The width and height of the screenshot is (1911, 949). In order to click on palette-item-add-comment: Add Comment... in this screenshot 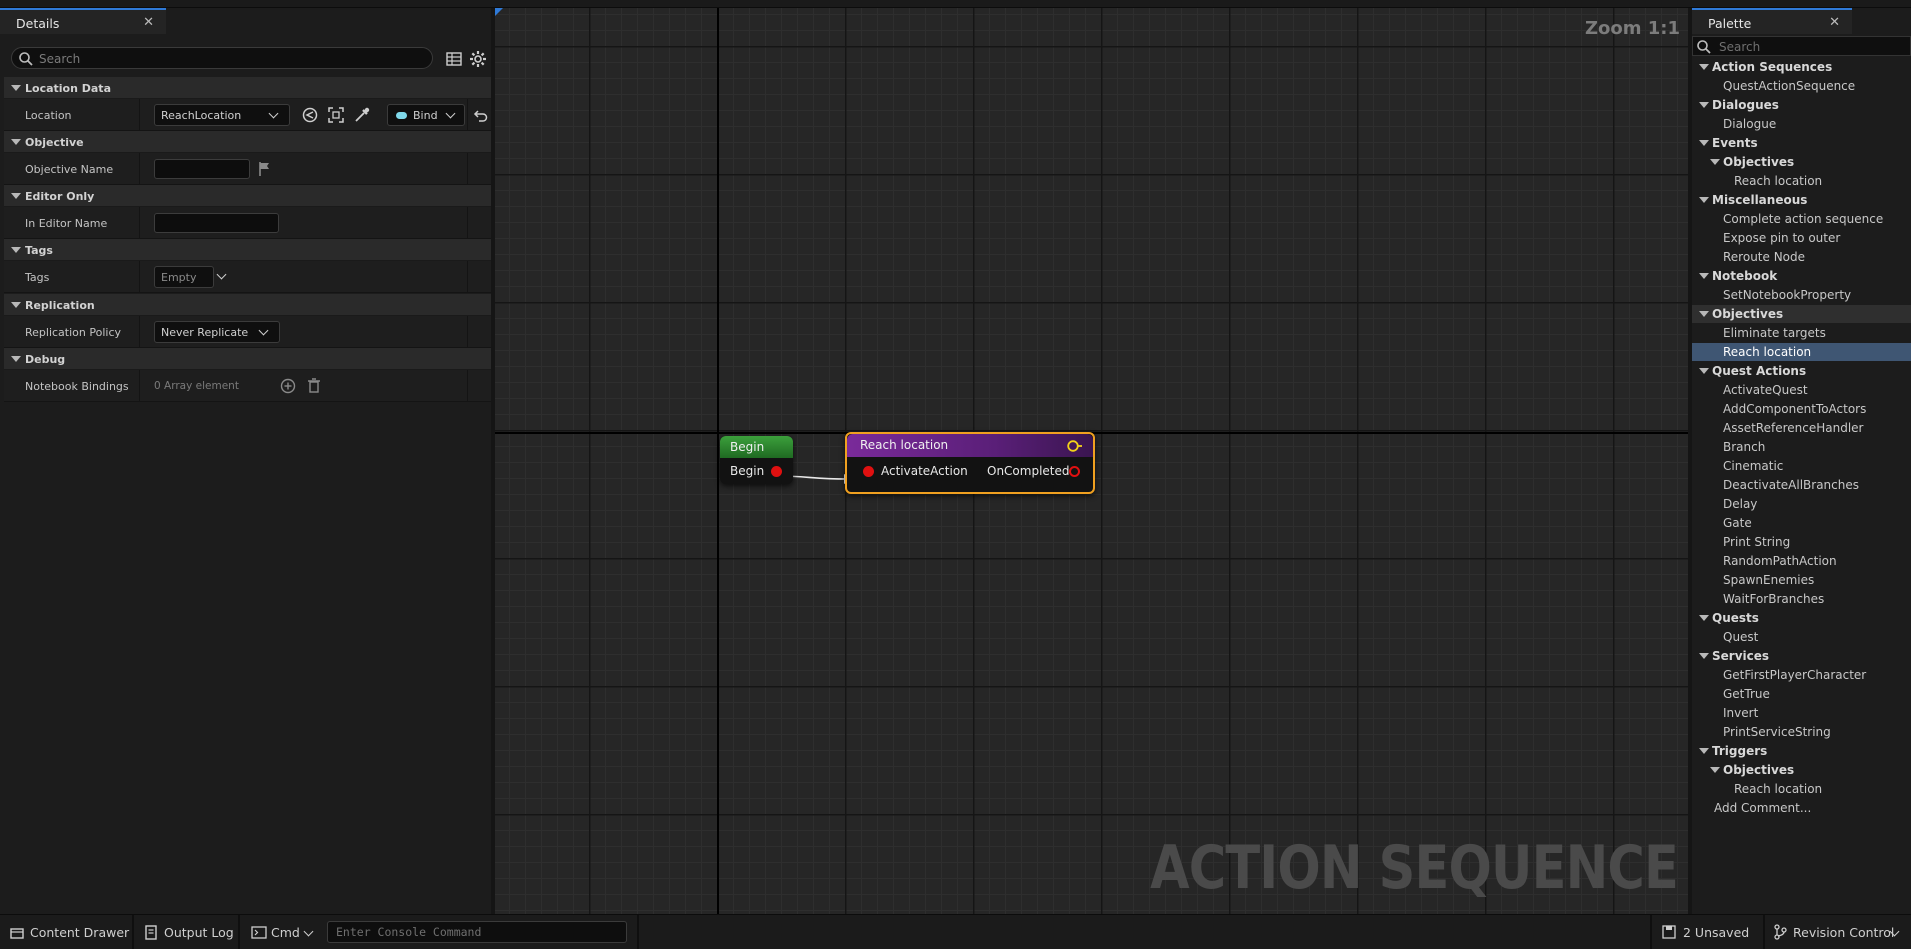, I will do `click(1801, 808)`.